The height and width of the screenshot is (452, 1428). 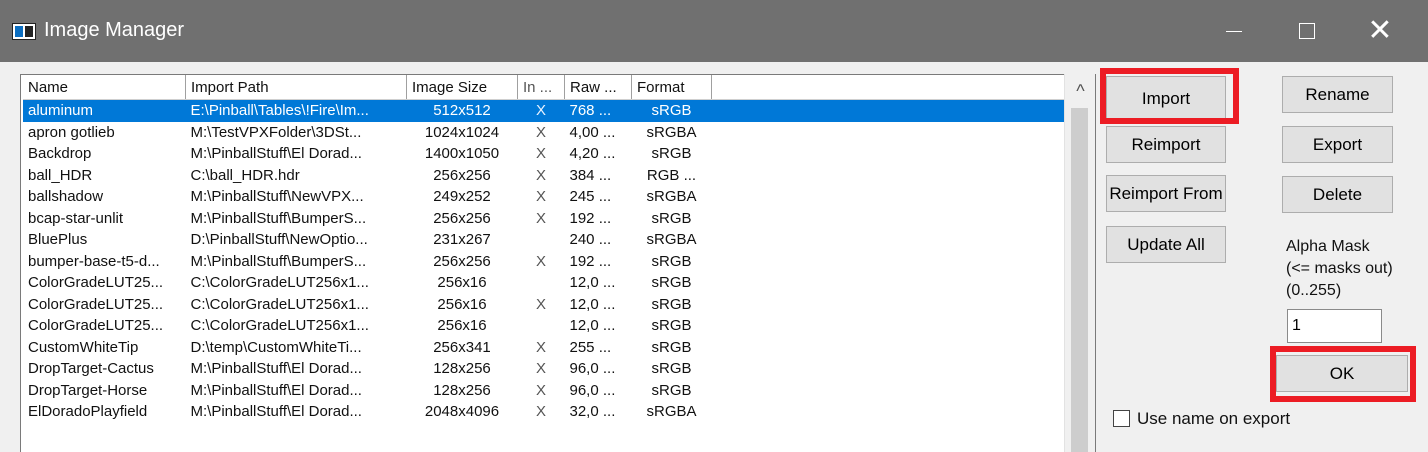 What do you see at coordinates (1079, 280) in the screenshot?
I see `scroll-thumb` at bounding box center [1079, 280].